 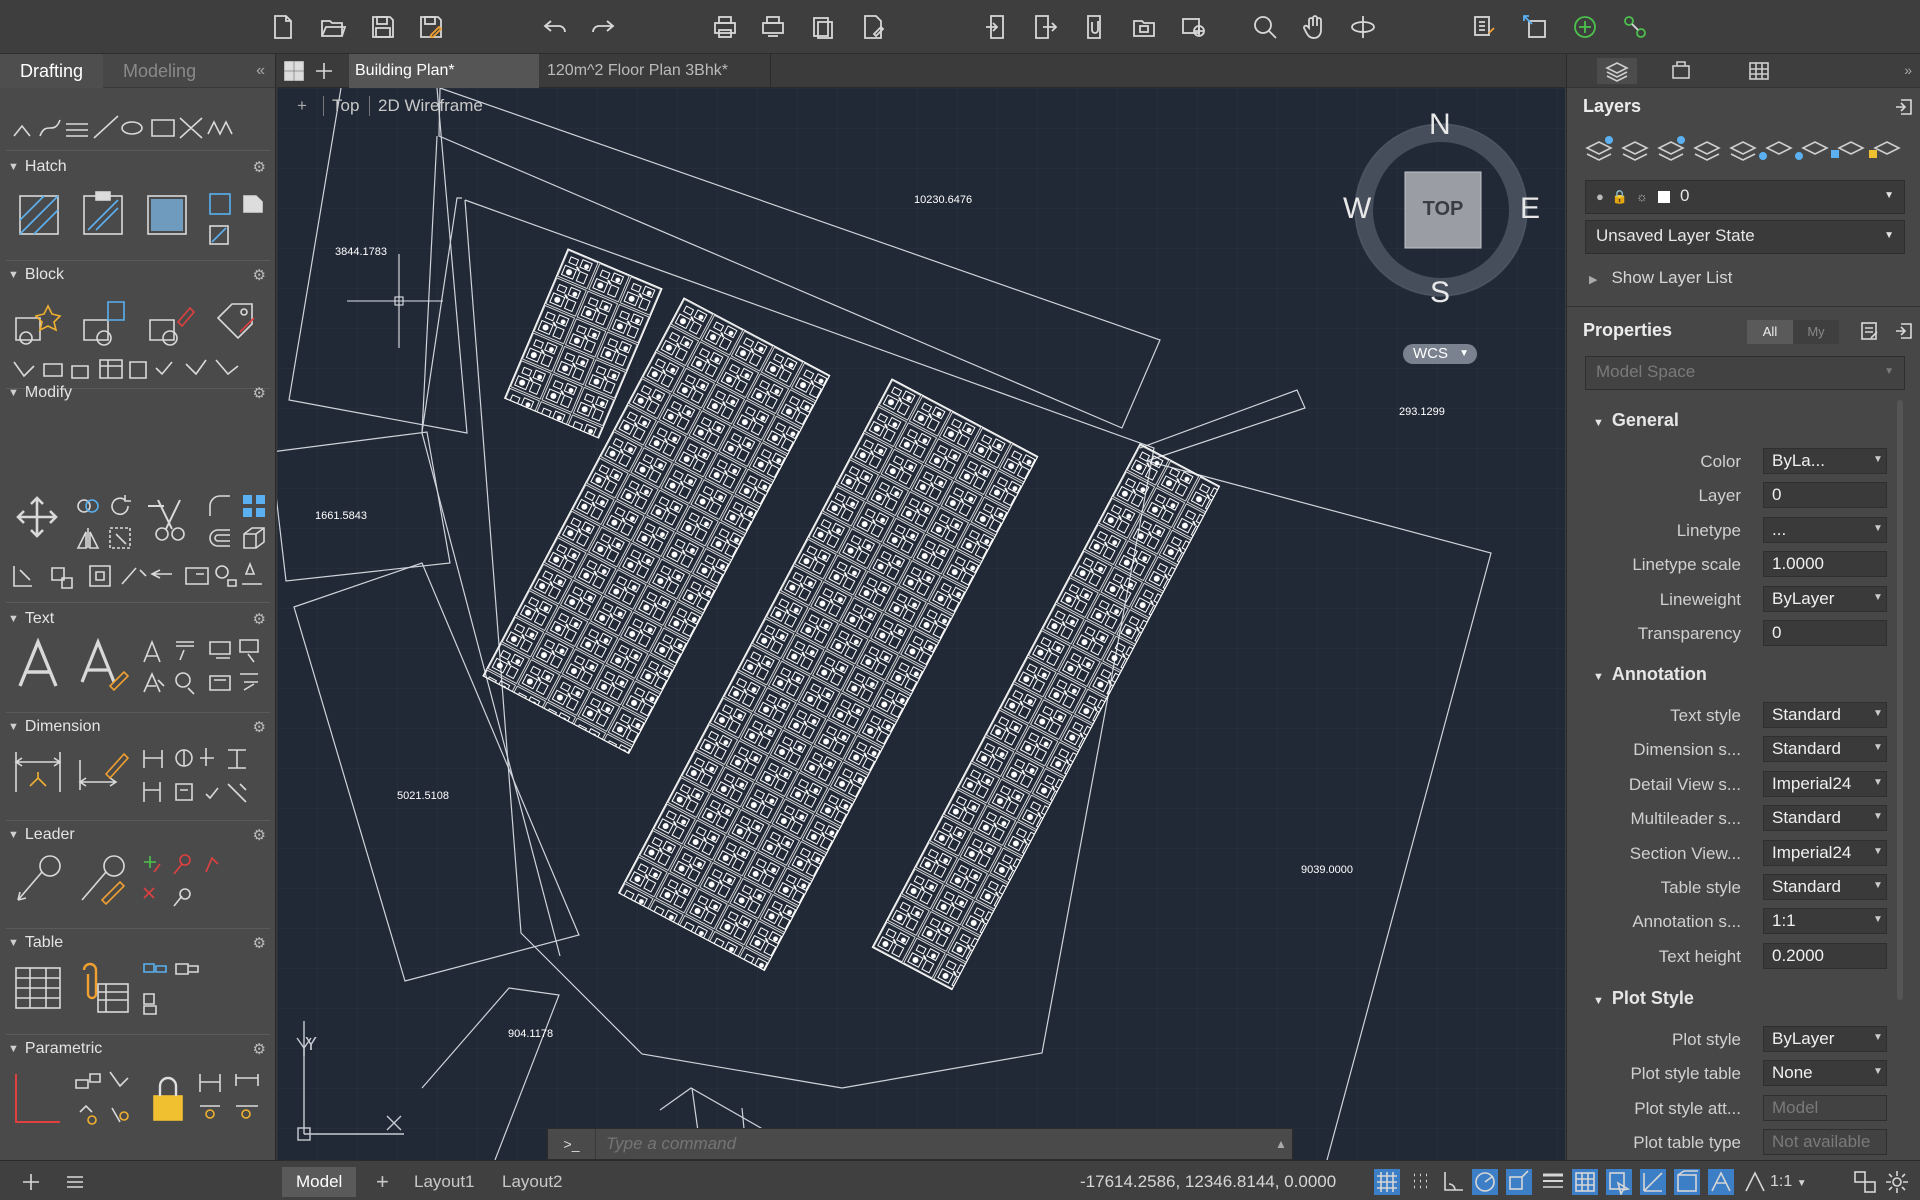 What do you see at coordinates (1816, 332) in the screenshot?
I see `filter-my-button: My` at bounding box center [1816, 332].